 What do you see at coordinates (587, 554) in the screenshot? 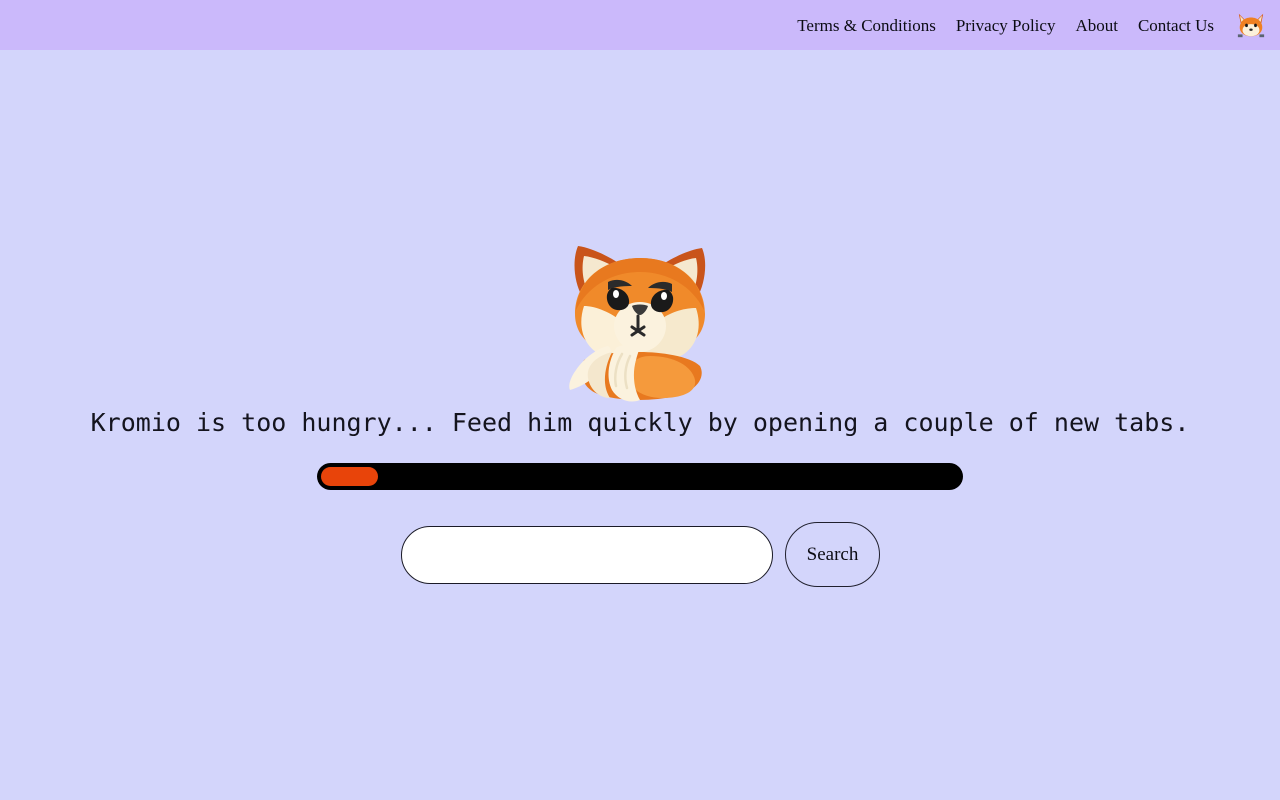
I see `search-input` at bounding box center [587, 554].